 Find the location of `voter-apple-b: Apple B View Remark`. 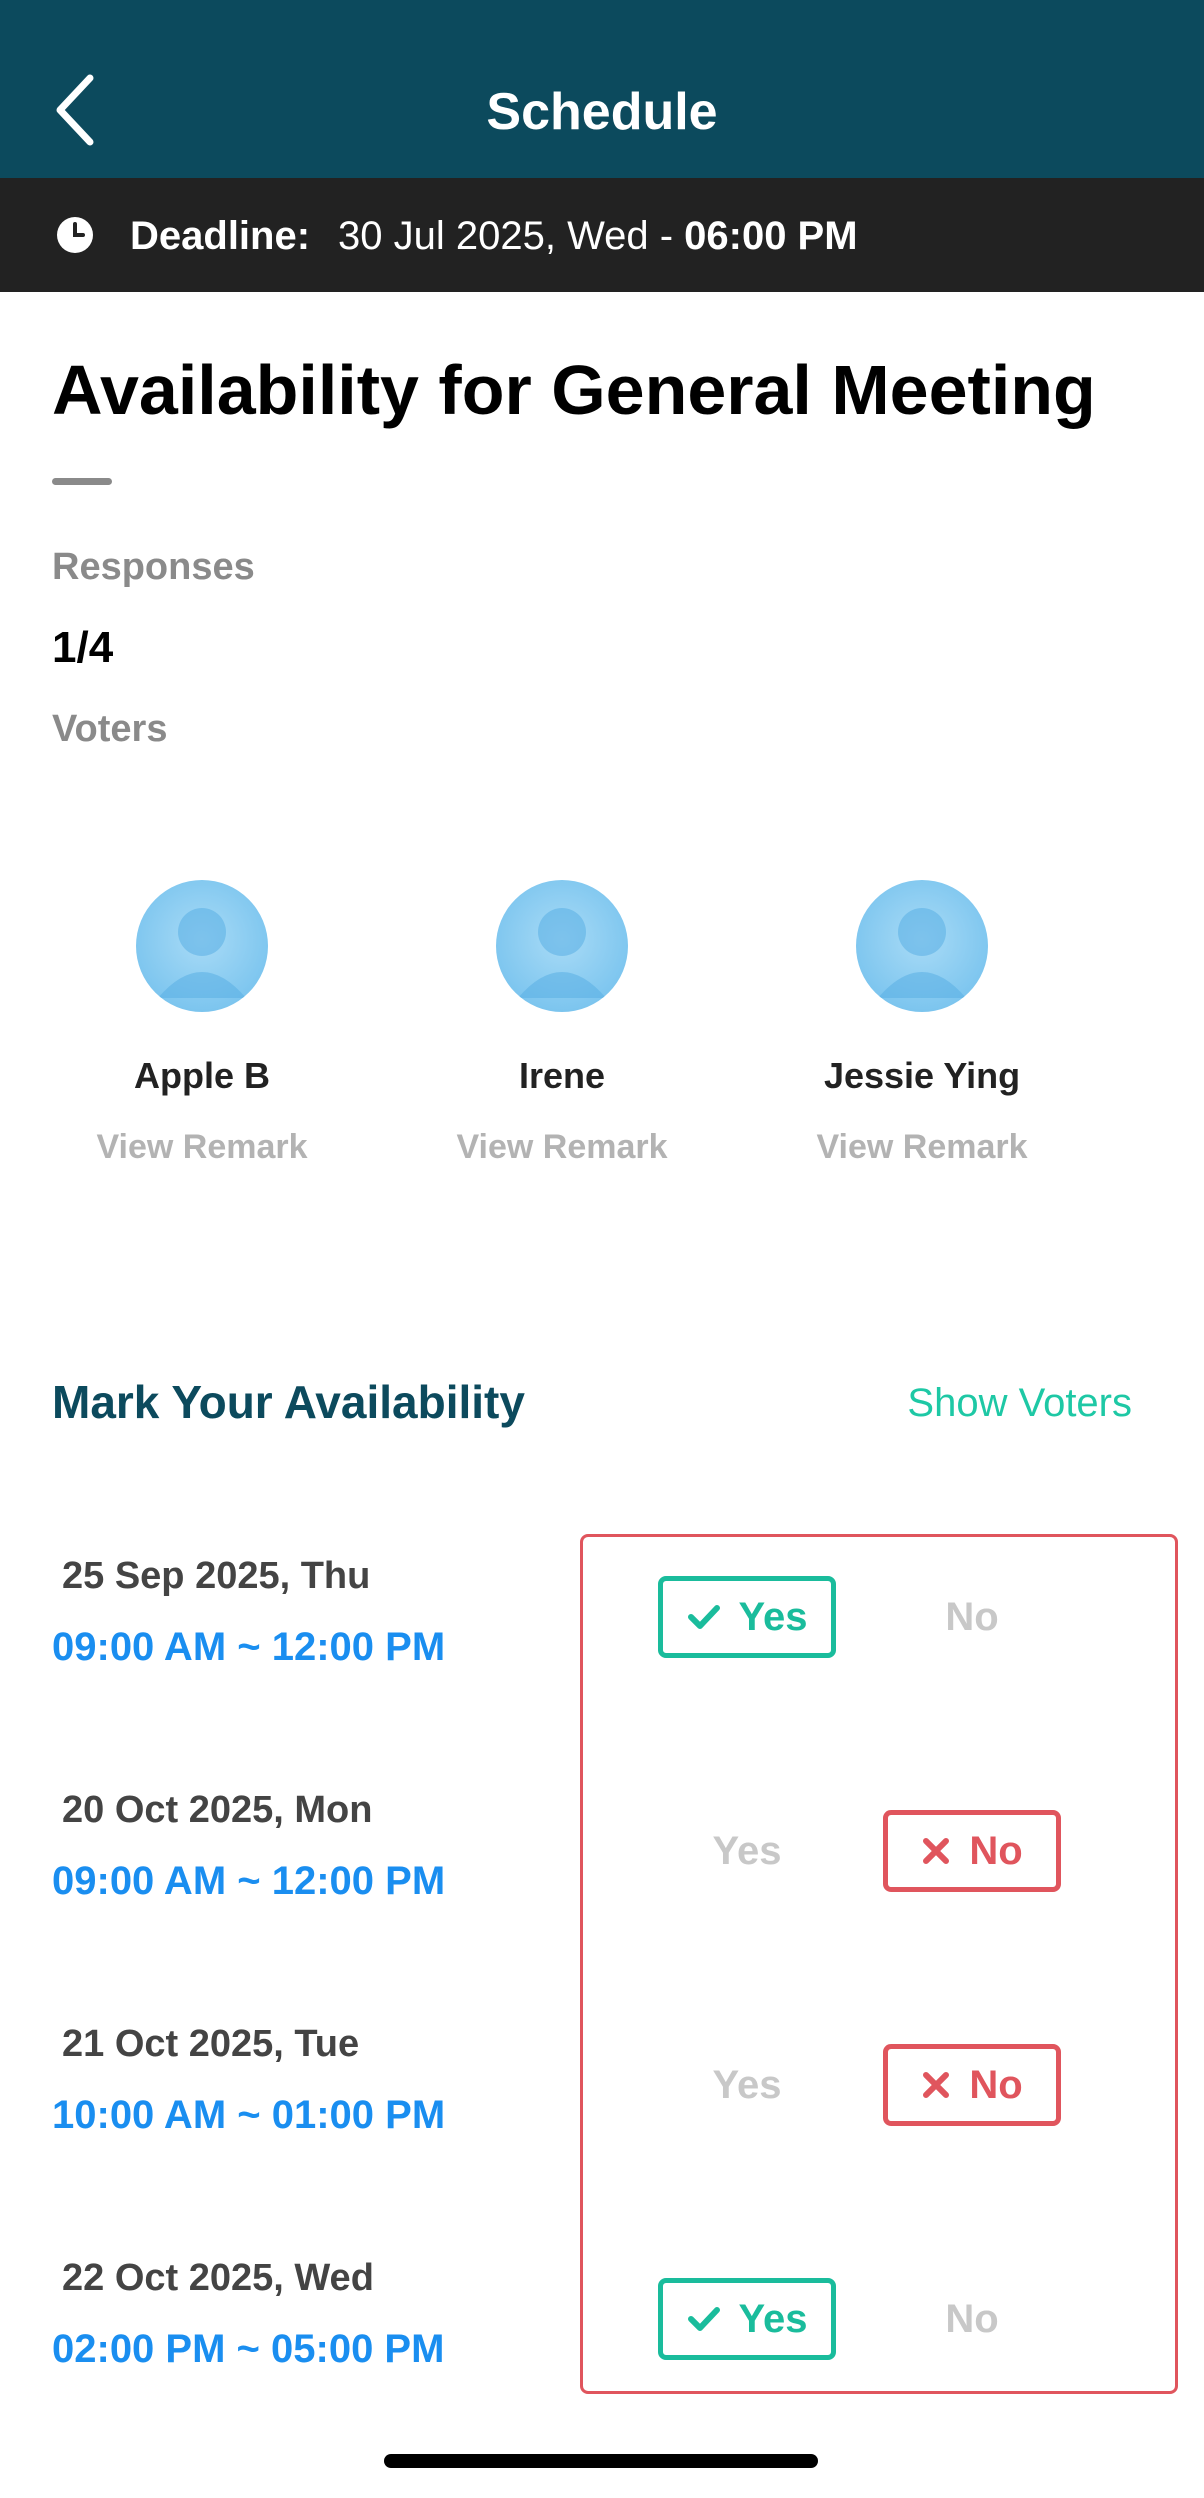

voter-apple-b: Apple B View Remark is located at coordinates (202, 1024).